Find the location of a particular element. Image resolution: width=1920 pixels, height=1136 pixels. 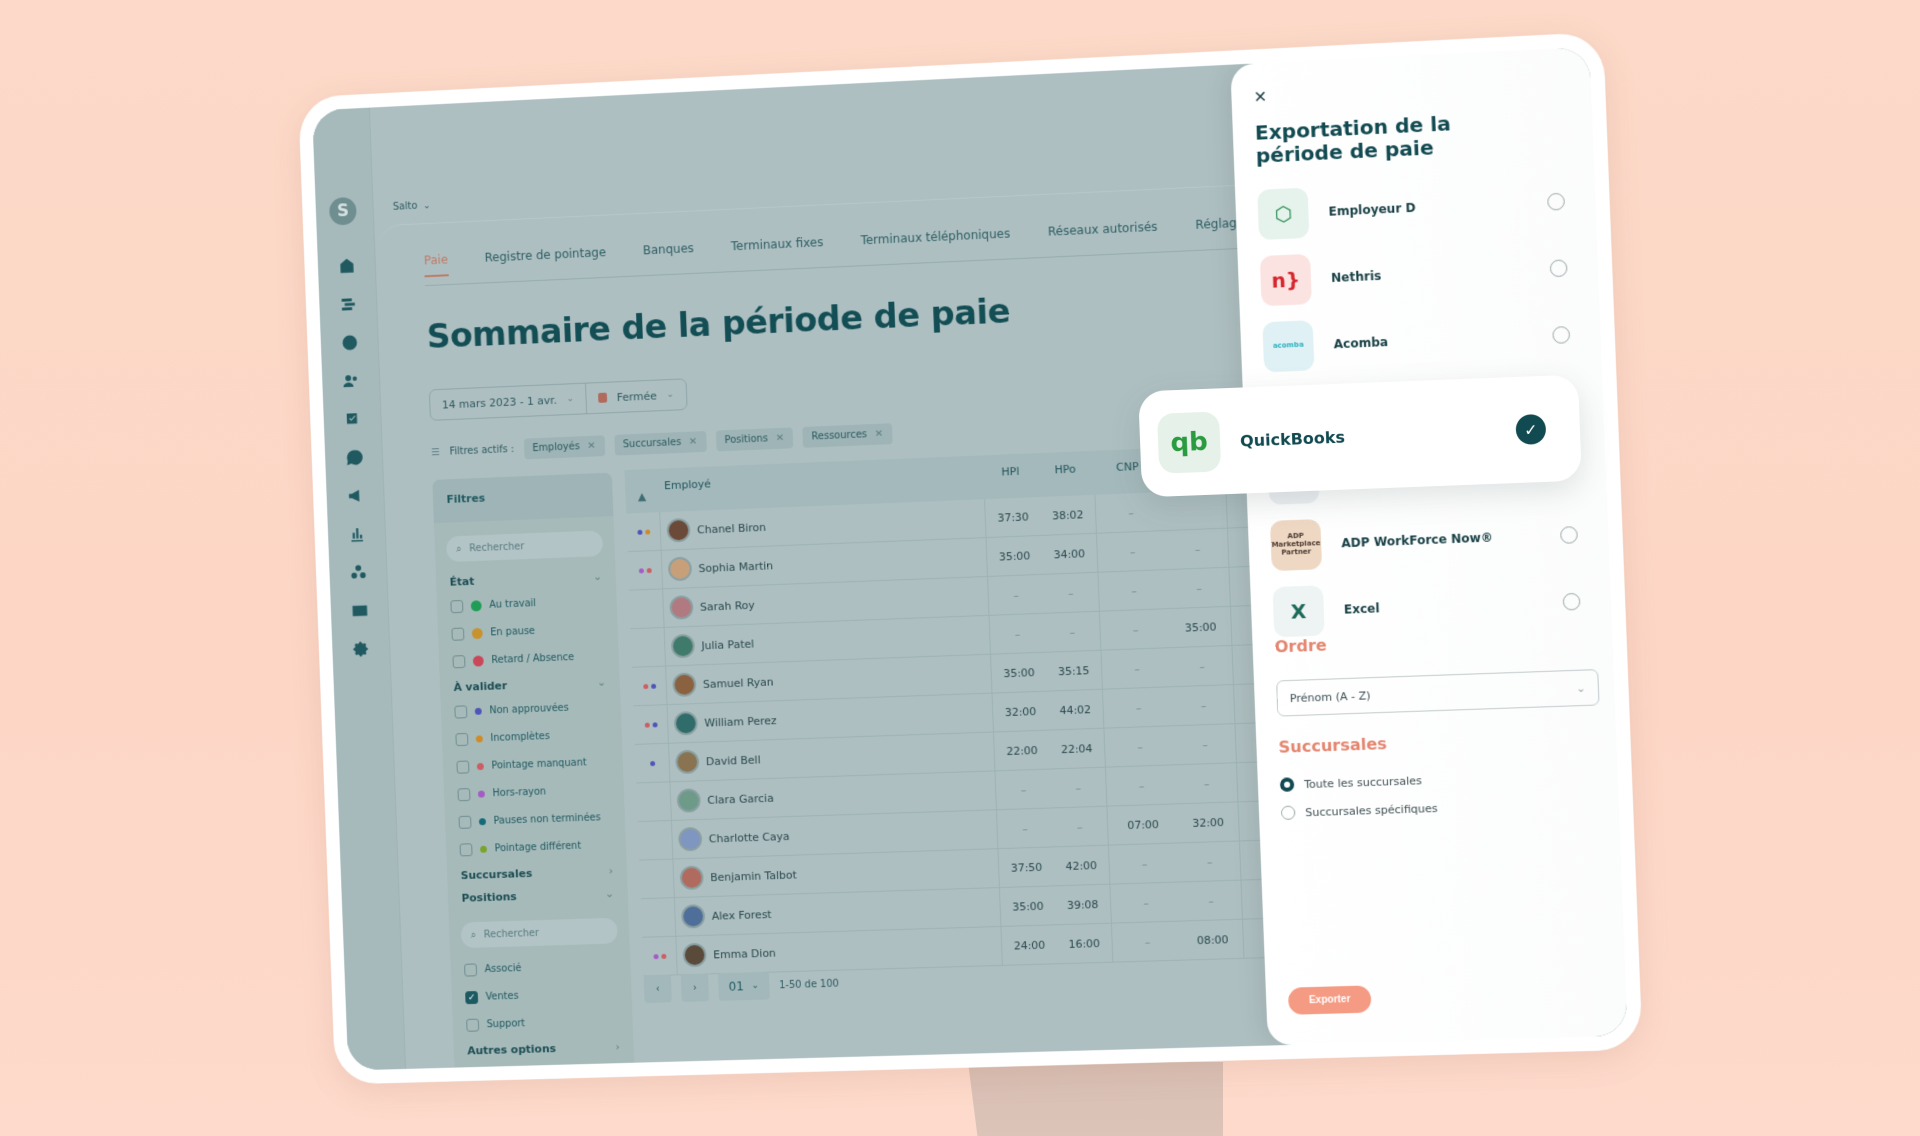

order-select: Prénom (A - Z) ⌄ is located at coordinates (1438, 693).